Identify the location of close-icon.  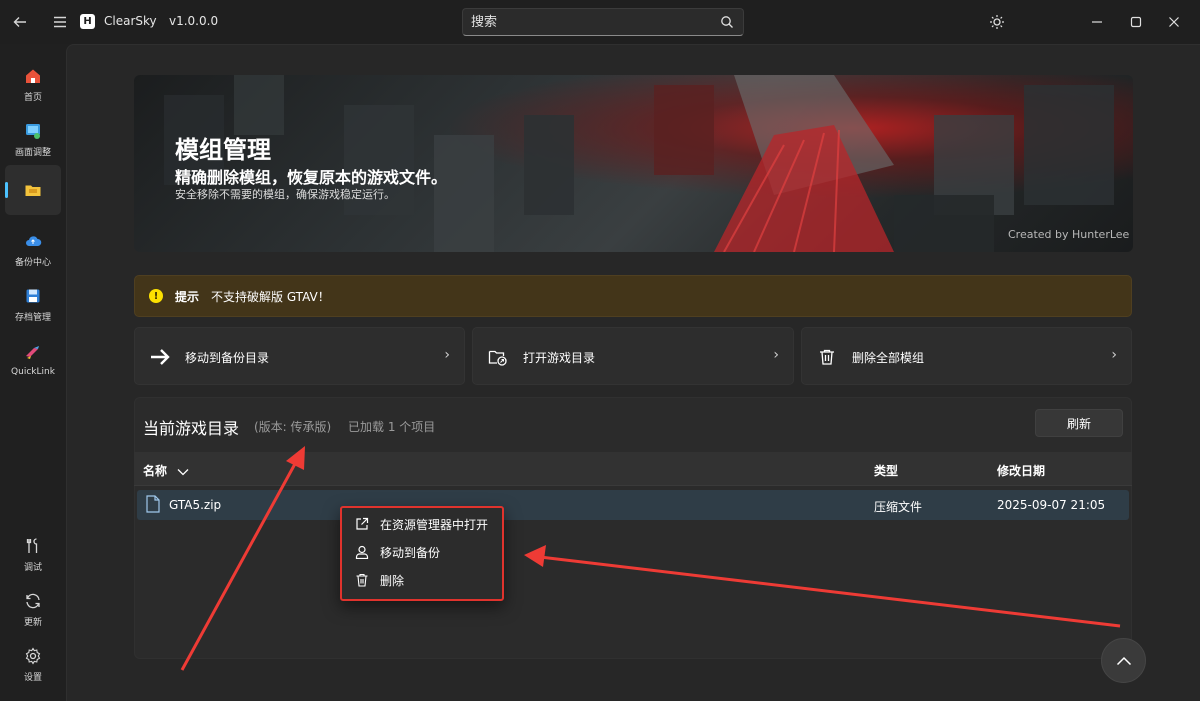
(1174, 22).